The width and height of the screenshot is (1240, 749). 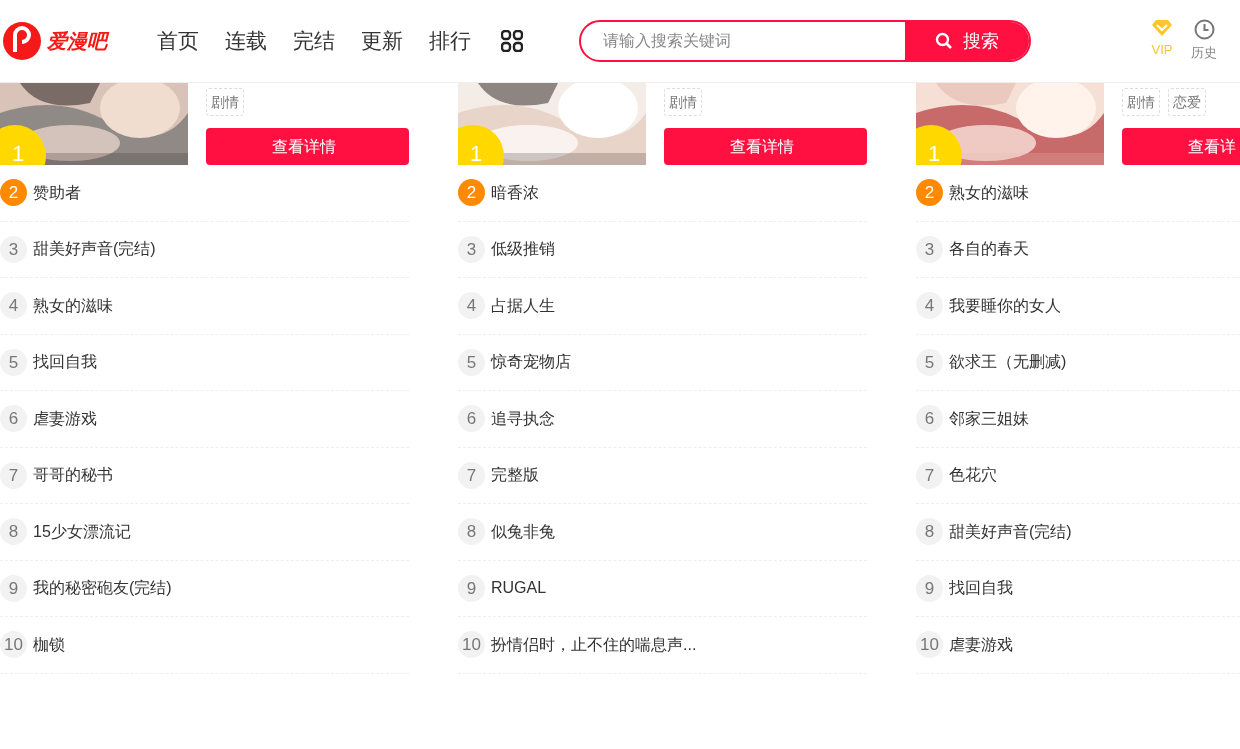 What do you see at coordinates (1162, 28) in the screenshot?
I see `diamond-icon` at bounding box center [1162, 28].